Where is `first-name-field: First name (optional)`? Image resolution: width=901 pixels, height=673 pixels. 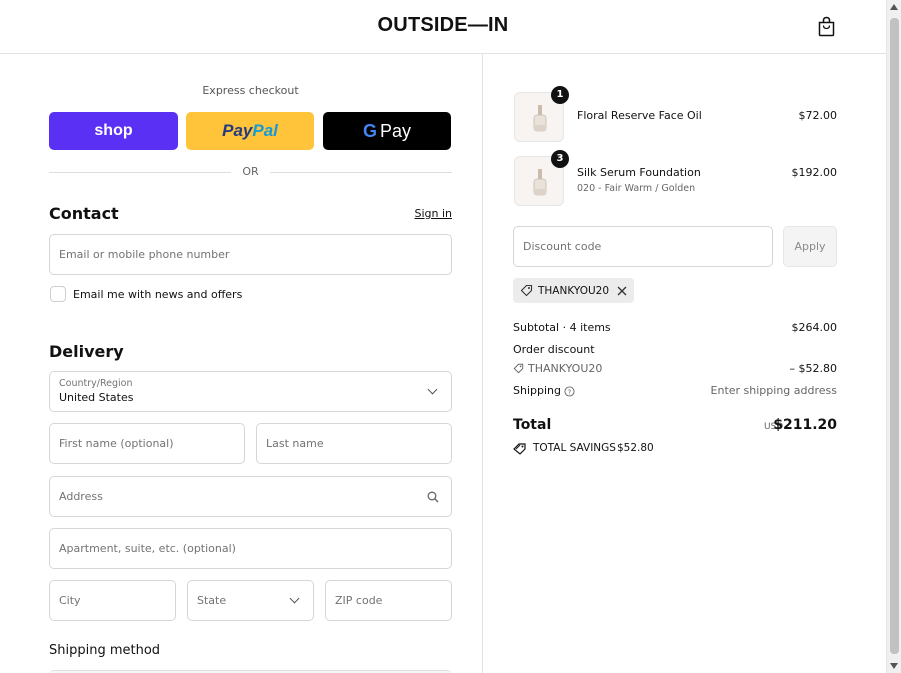 first-name-field: First name (optional) is located at coordinates (147, 443).